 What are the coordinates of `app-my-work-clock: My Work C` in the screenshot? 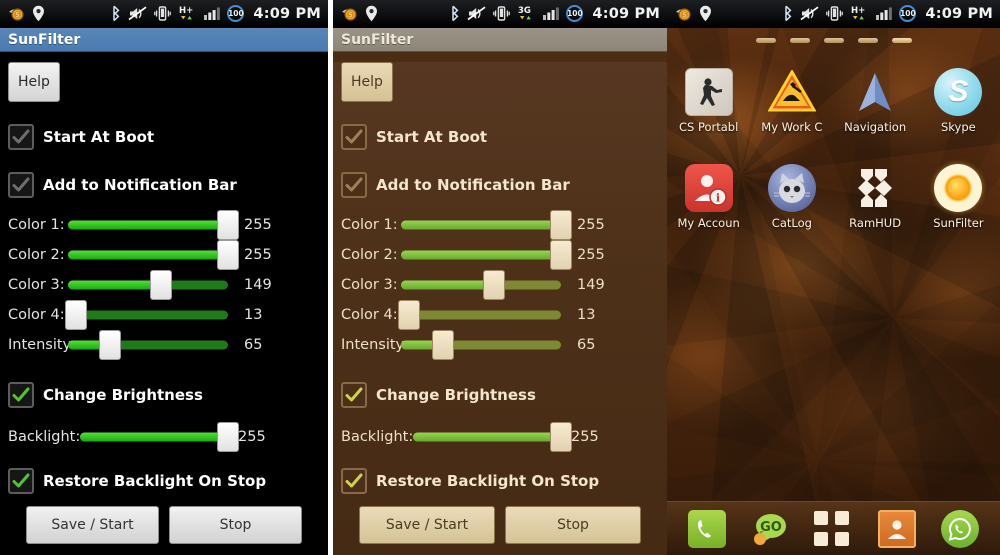 It's located at (791, 98).